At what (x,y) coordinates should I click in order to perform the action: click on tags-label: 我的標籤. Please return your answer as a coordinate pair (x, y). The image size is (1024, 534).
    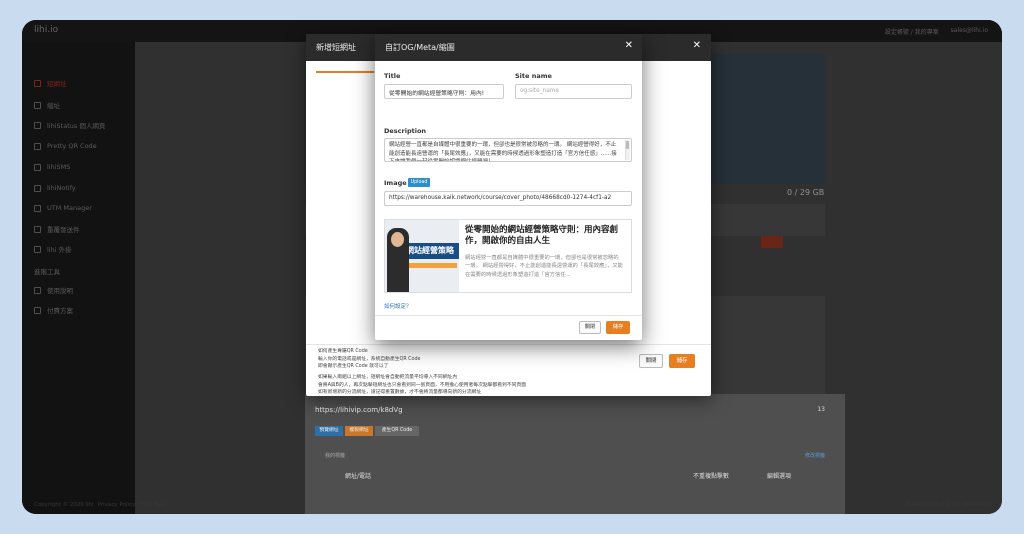
    Looking at the image, I should click on (335, 456).